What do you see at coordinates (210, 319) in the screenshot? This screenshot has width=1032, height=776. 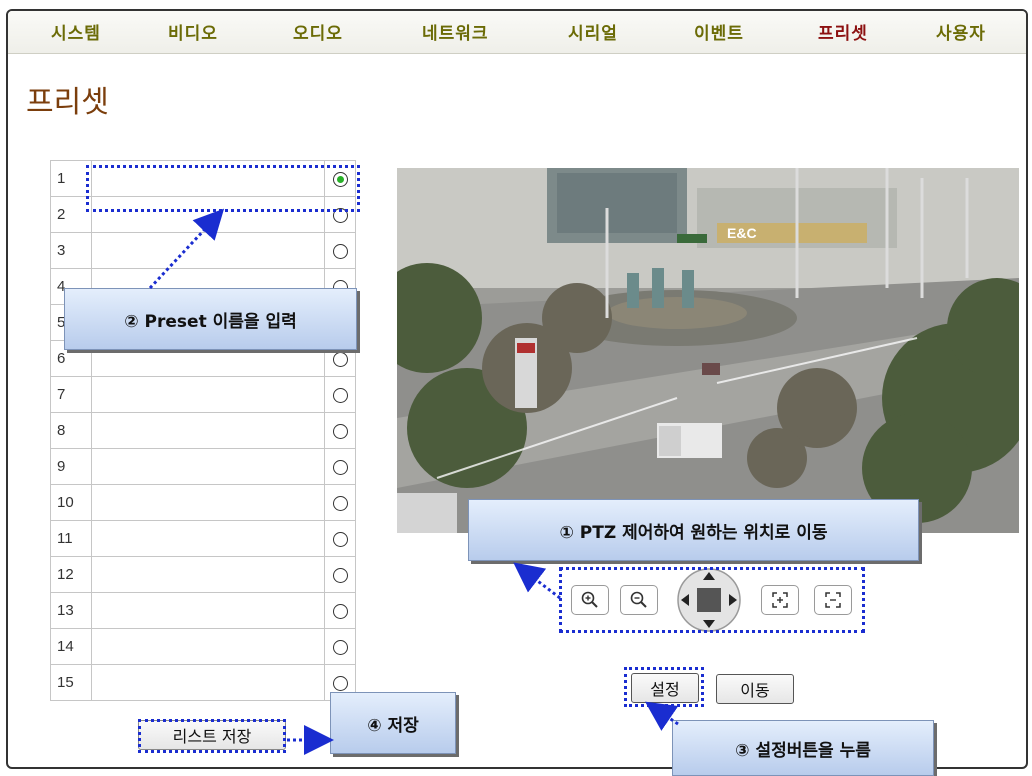 I see `callout-step2: ② Preset 이름을 입력` at bounding box center [210, 319].